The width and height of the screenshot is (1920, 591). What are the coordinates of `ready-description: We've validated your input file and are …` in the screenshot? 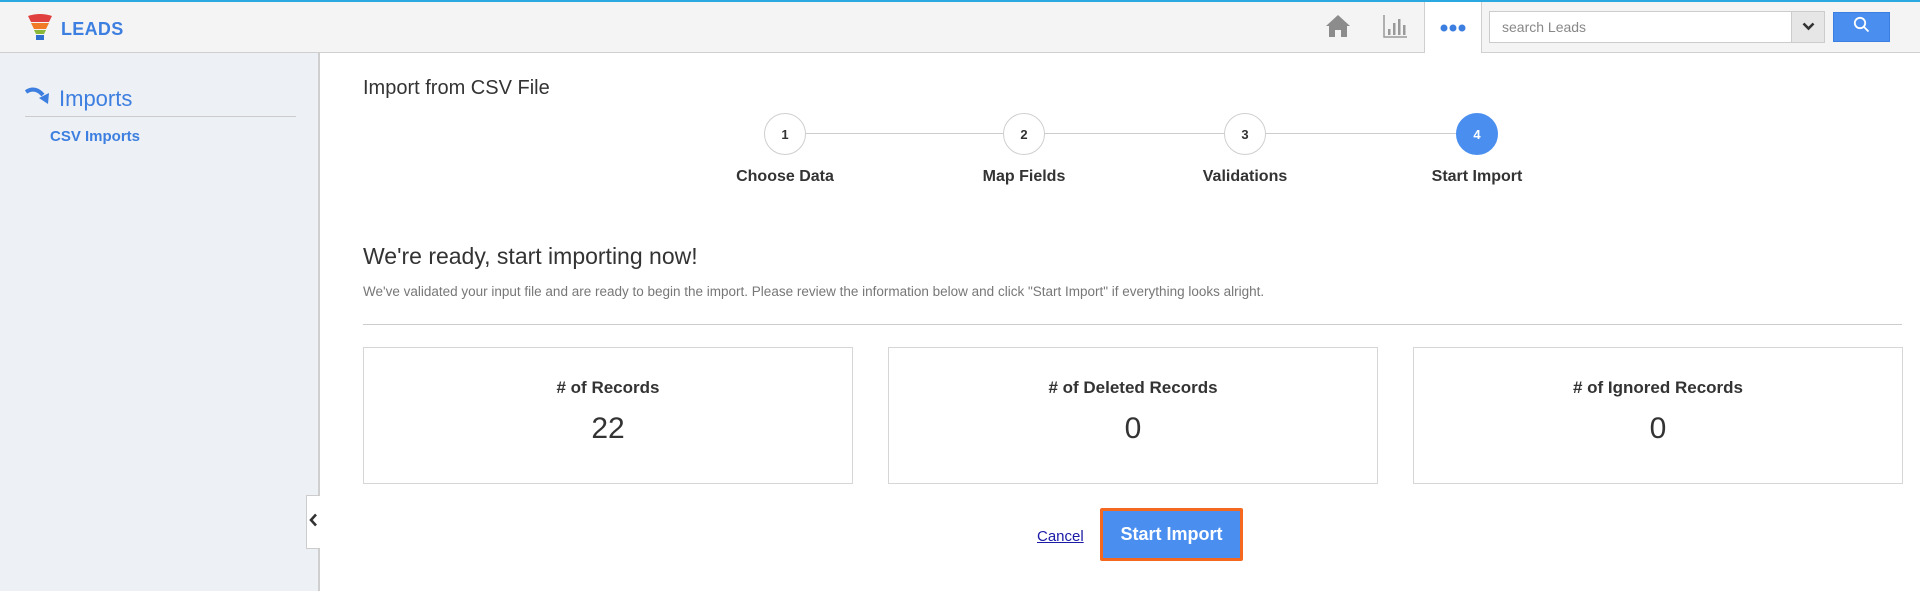 It's located at (814, 291).